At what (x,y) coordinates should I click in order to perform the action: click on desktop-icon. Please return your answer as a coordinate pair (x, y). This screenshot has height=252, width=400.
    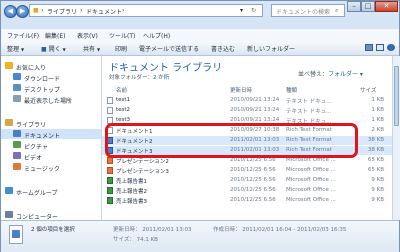
    Looking at the image, I should click on (17, 87).